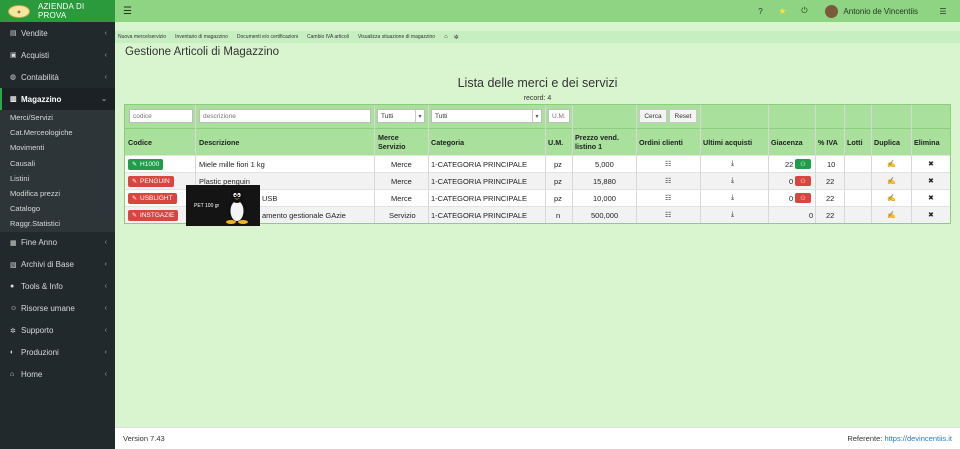 This screenshot has height=449, width=960. Describe the element at coordinates (537, 83) in the screenshot. I see `list-title: Lista delle merci e dei servizi` at that location.